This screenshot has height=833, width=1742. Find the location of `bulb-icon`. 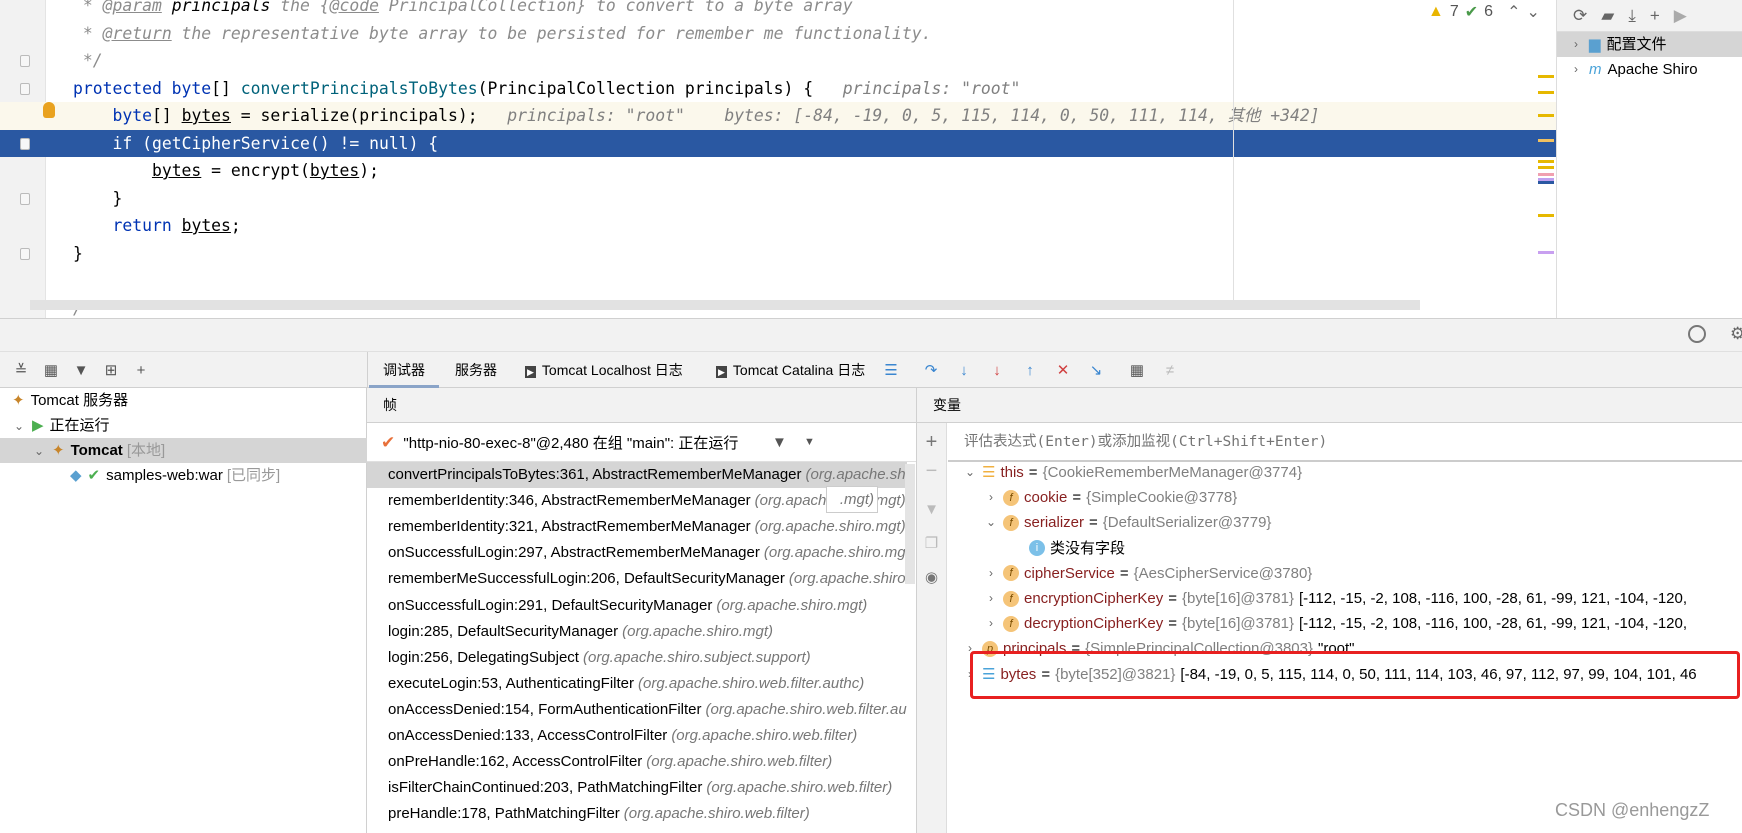

bulb-icon is located at coordinates (49, 110).